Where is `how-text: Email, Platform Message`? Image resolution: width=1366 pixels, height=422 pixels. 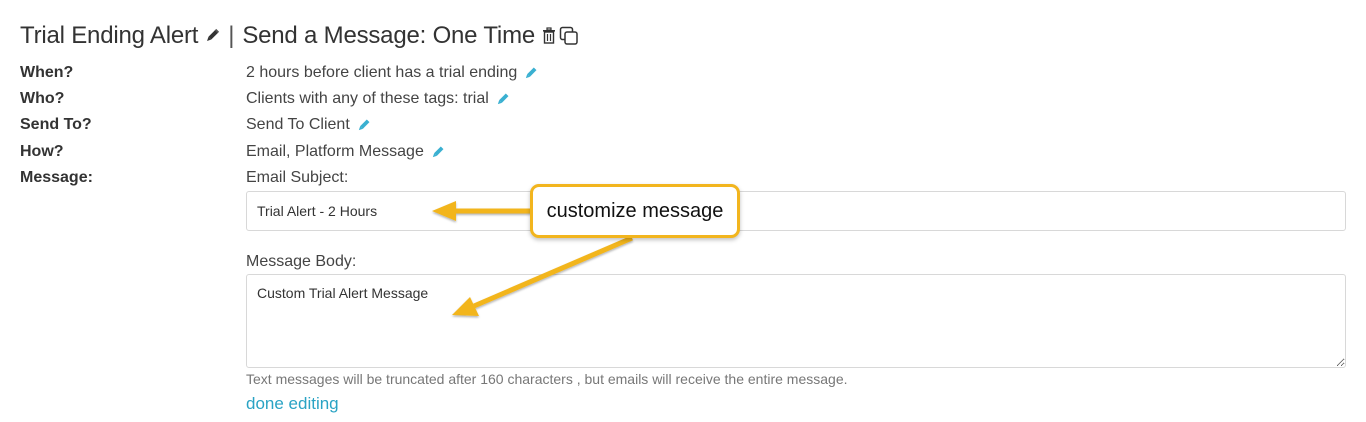 how-text: Email, Platform Message is located at coordinates (335, 151).